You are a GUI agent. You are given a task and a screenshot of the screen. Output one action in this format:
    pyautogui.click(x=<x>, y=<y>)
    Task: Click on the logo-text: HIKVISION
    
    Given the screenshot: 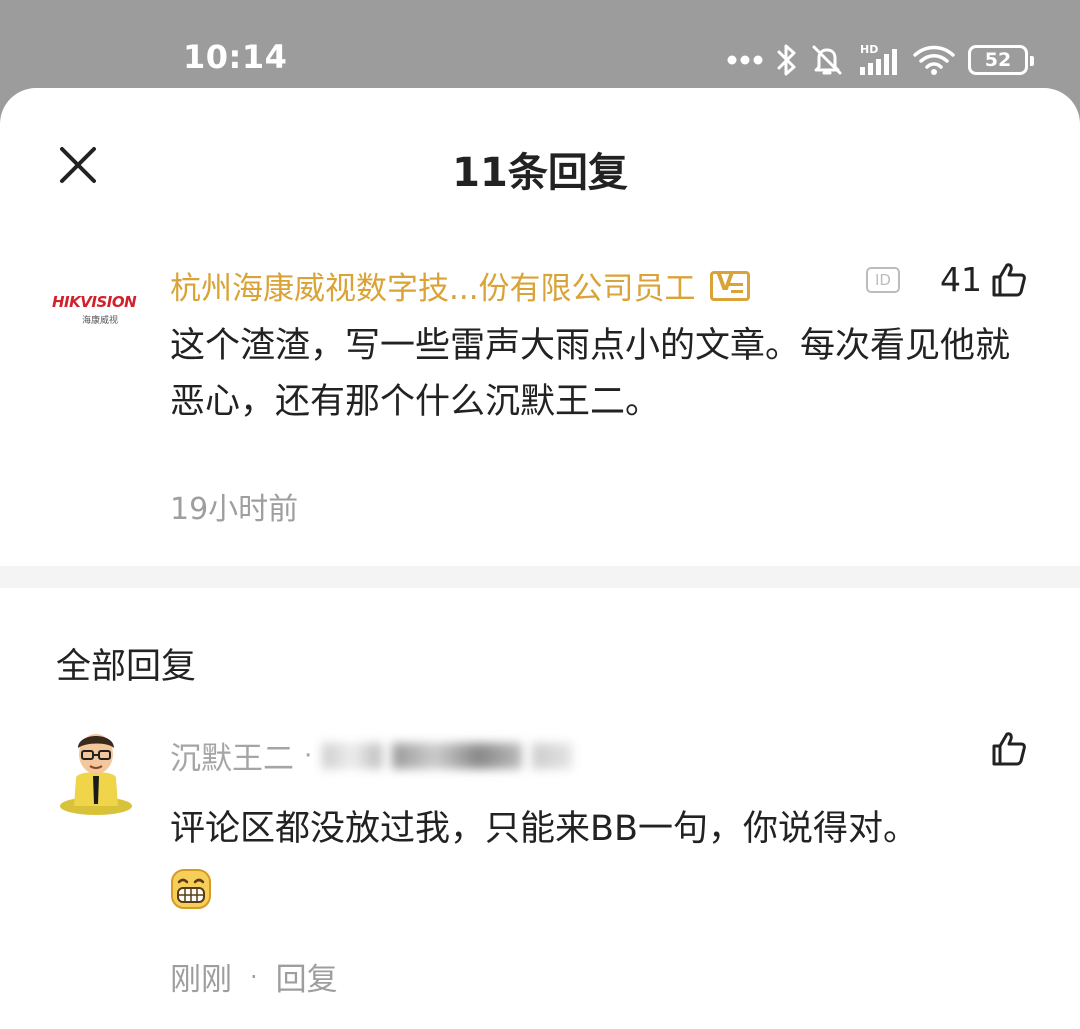 What is the action you would take?
    pyautogui.click(x=94, y=302)
    